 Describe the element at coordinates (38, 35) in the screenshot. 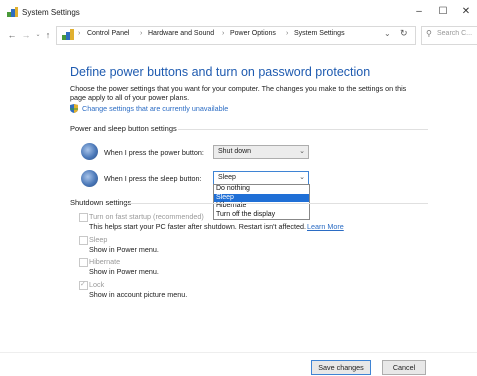

I see `recent-locations-button: ⌄` at that location.